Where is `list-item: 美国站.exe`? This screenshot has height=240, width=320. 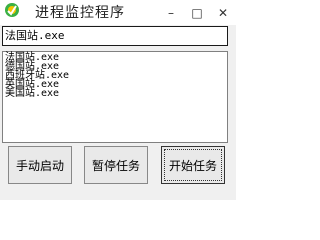 list-item: 美国站.exe is located at coordinates (116, 94).